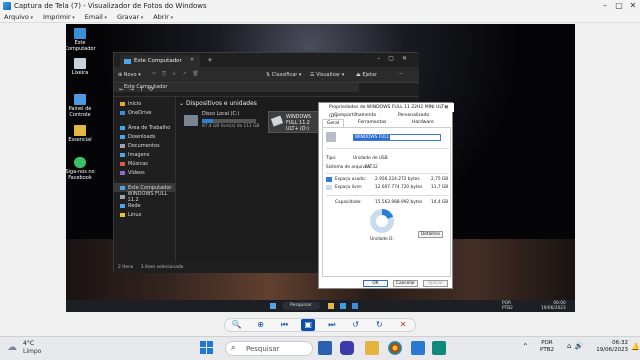  Describe the element at coordinates (413, 115) in the screenshot. I see `tab-personalizado: Personalizado` at that location.